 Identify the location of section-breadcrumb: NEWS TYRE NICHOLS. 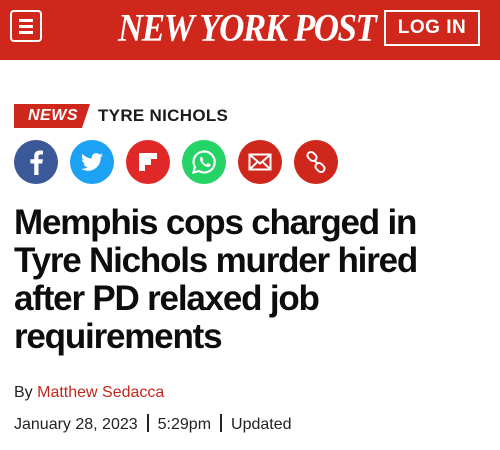
(121, 116).